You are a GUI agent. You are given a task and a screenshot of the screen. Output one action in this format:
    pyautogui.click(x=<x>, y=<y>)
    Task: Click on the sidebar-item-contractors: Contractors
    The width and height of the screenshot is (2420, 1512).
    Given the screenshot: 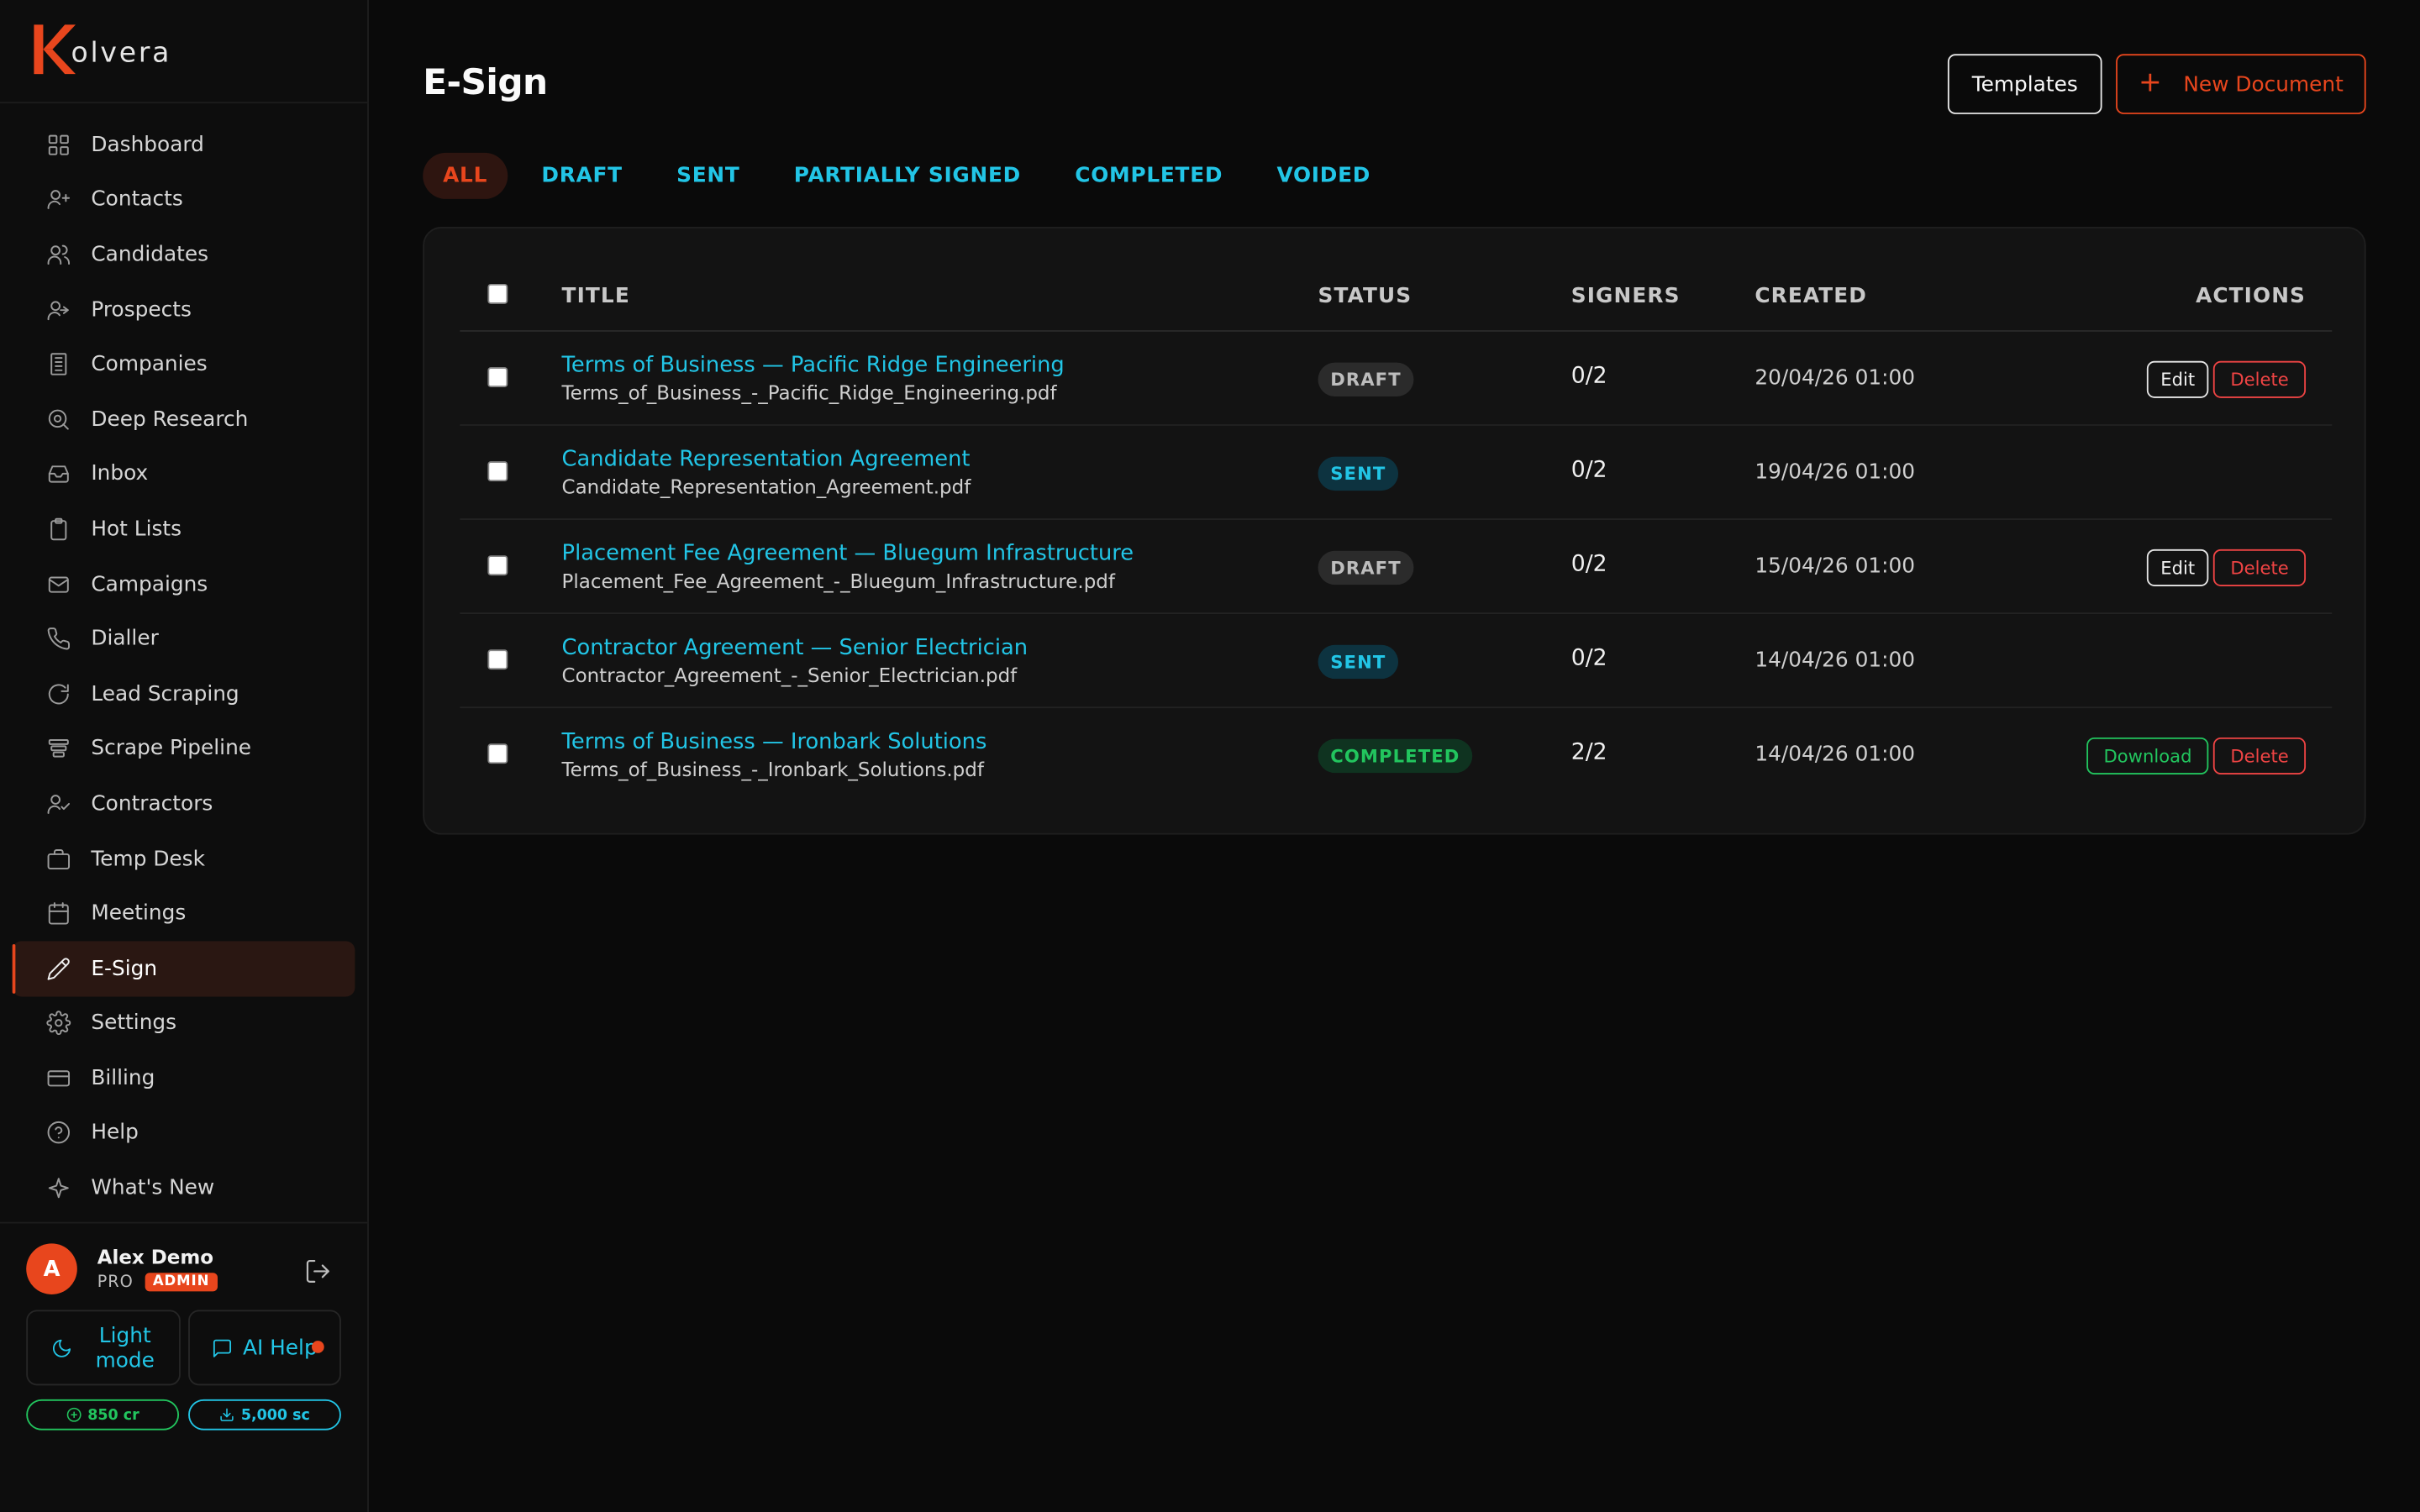 What is the action you would take?
    pyautogui.click(x=184, y=803)
    